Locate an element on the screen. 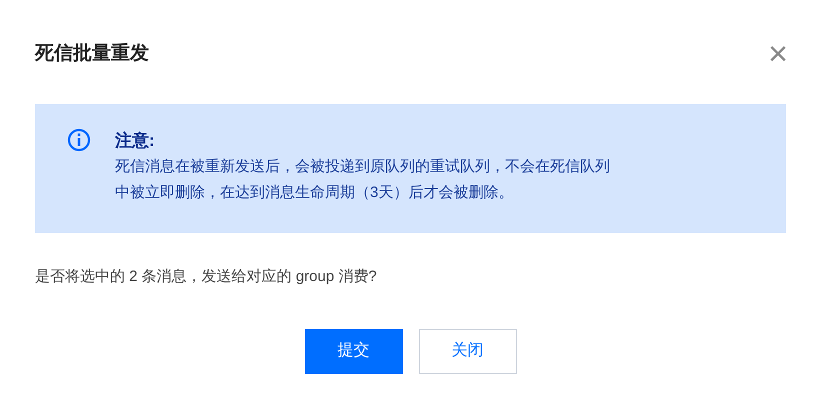 This screenshot has width=821, height=415. close-button: × is located at coordinates (778, 54).